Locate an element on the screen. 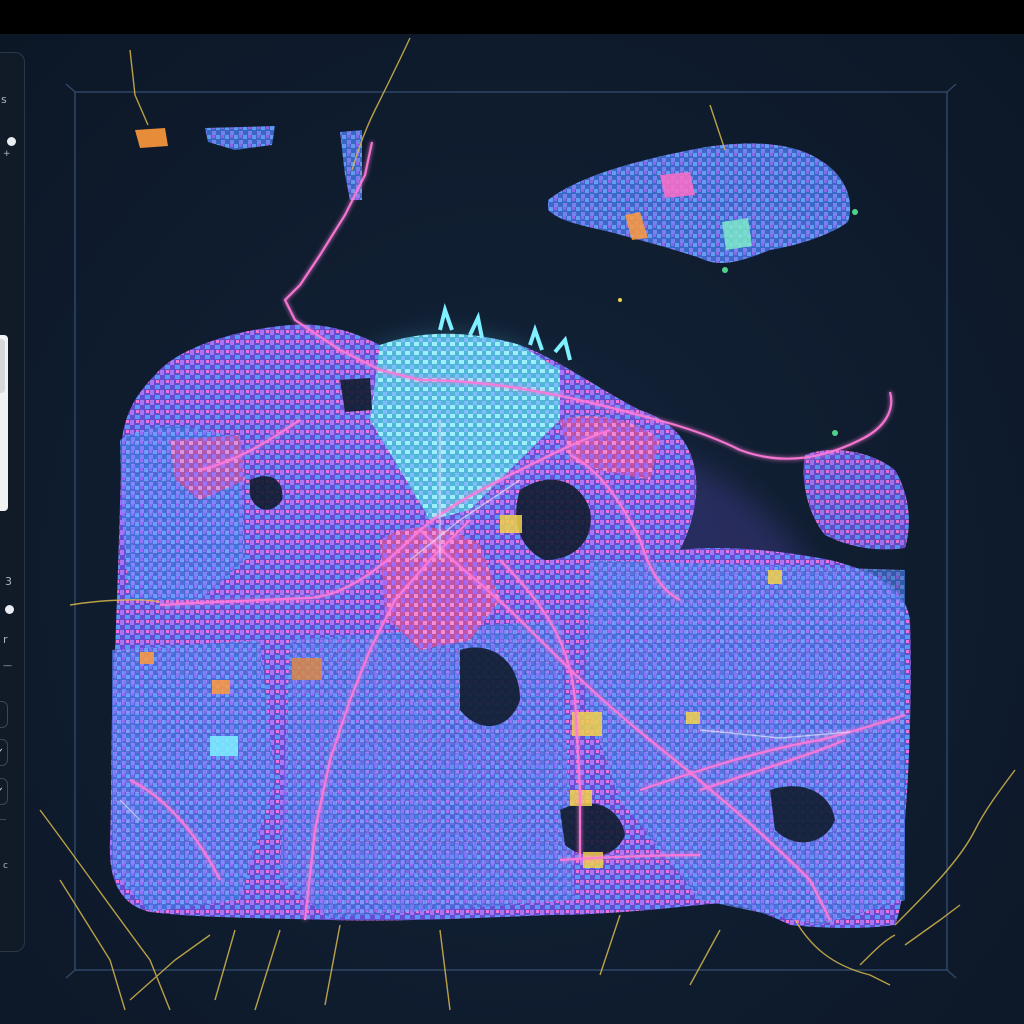 The image size is (1024, 1024). checkbox-2: ✓ is located at coordinates (4, 791).